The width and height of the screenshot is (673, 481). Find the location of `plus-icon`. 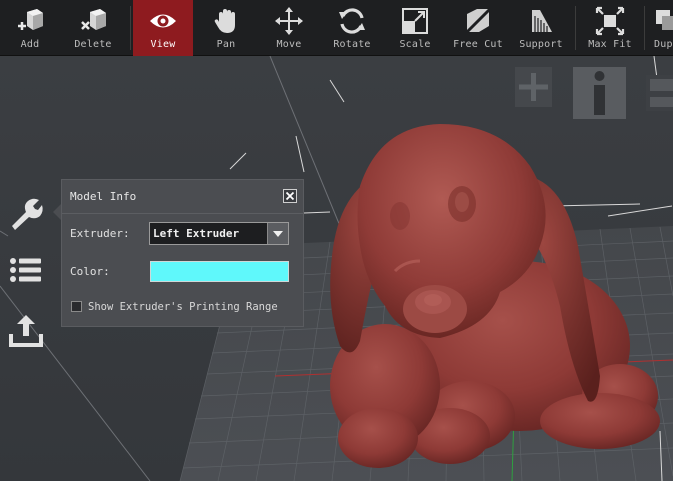

plus-icon is located at coordinates (533, 87).